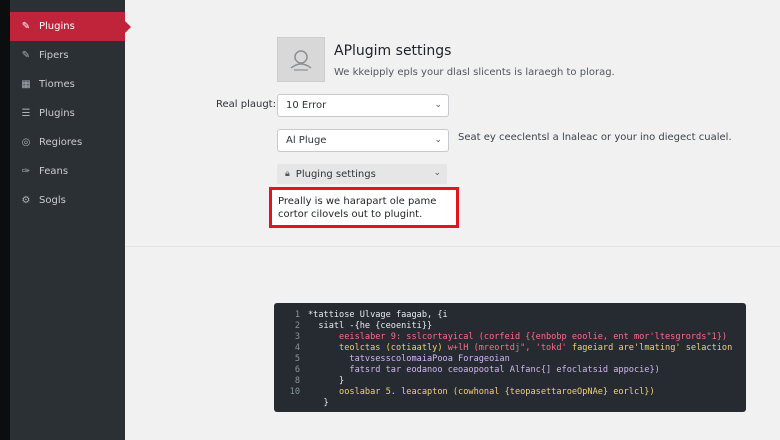 This screenshot has width=780, height=440. I want to click on sidebar-item-label: Regiores, so click(61, 142).